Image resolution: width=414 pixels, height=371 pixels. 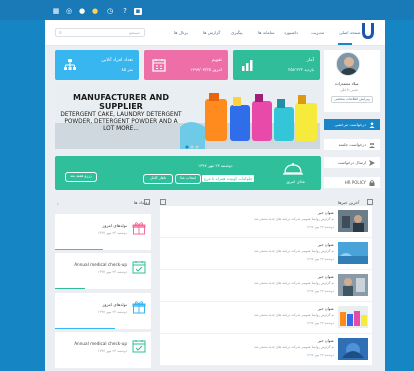 I want to click on nav-item-4: سامانه ها, so click(x=266, y=32).